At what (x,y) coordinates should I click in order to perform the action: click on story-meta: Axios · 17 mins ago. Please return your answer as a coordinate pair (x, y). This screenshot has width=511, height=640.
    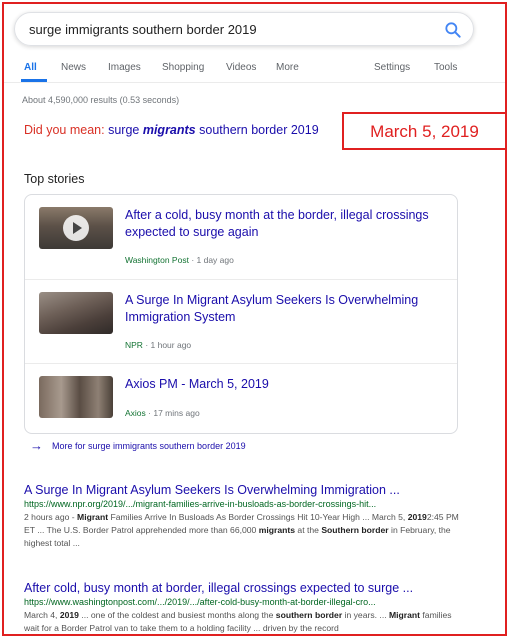
    Looking at the image, I should click on (162, 413).